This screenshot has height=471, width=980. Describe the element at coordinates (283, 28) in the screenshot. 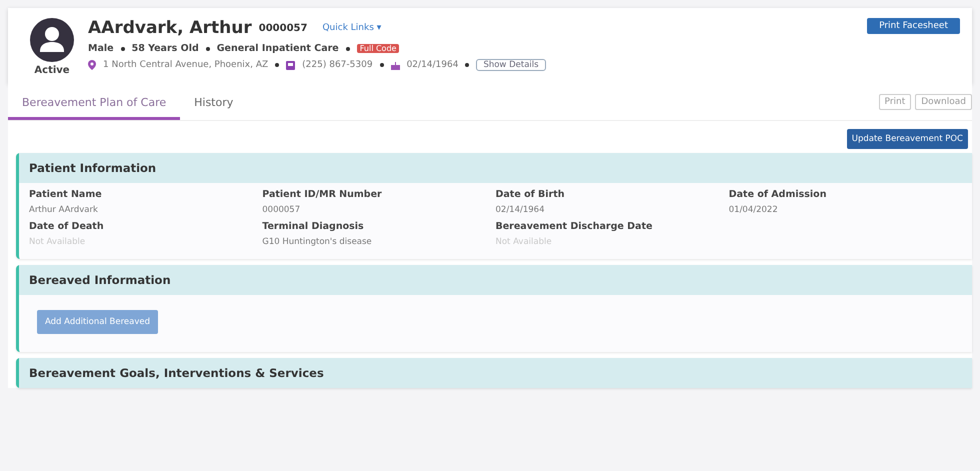

I see `patient-id: 0000057` at that location.